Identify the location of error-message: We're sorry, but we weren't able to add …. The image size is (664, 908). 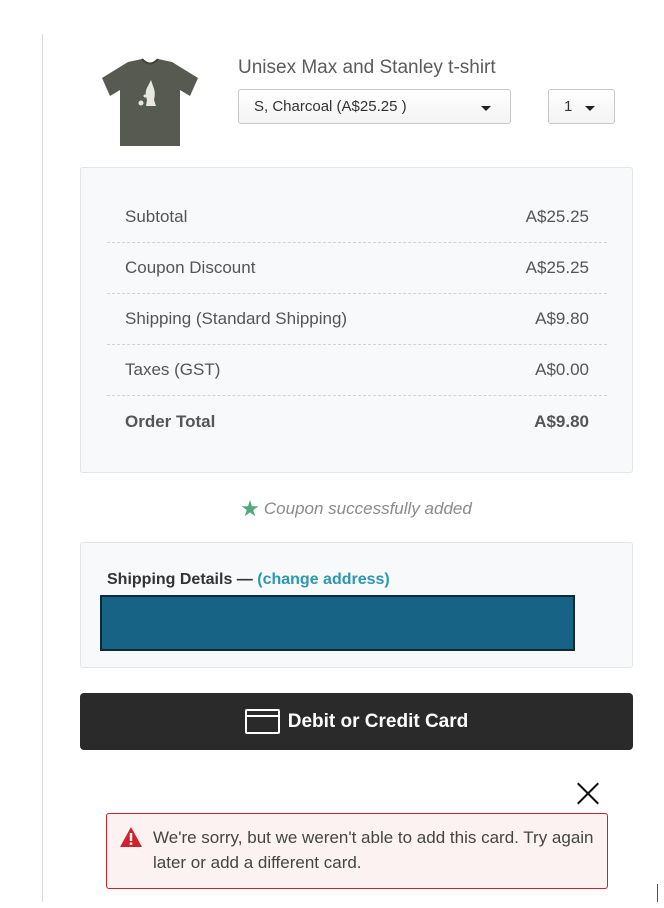
(373, 850).